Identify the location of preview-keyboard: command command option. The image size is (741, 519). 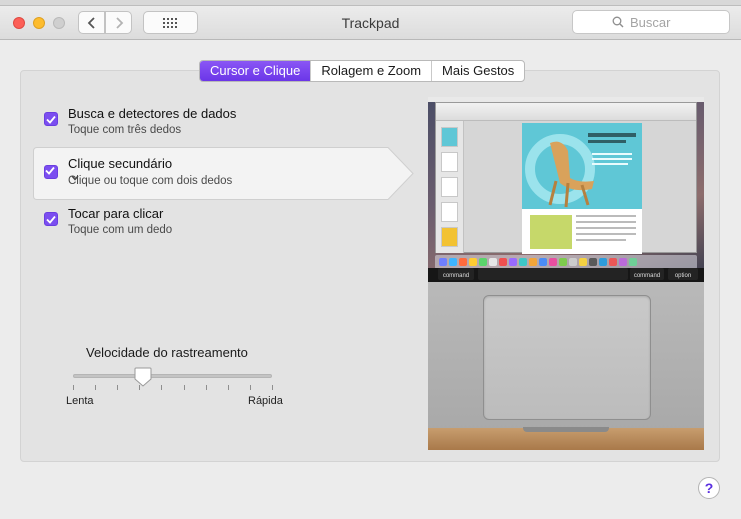
(566, 275).